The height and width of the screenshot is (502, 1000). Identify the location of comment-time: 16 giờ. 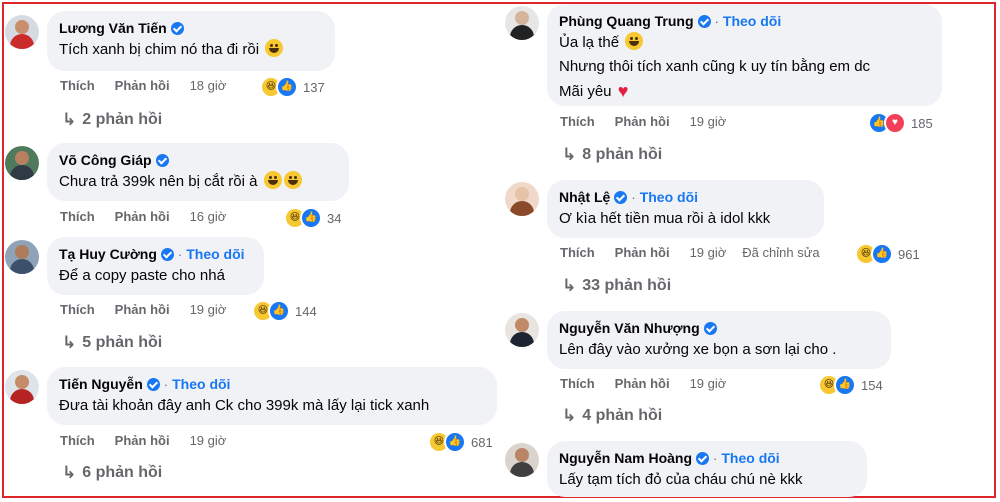
(208, 216).